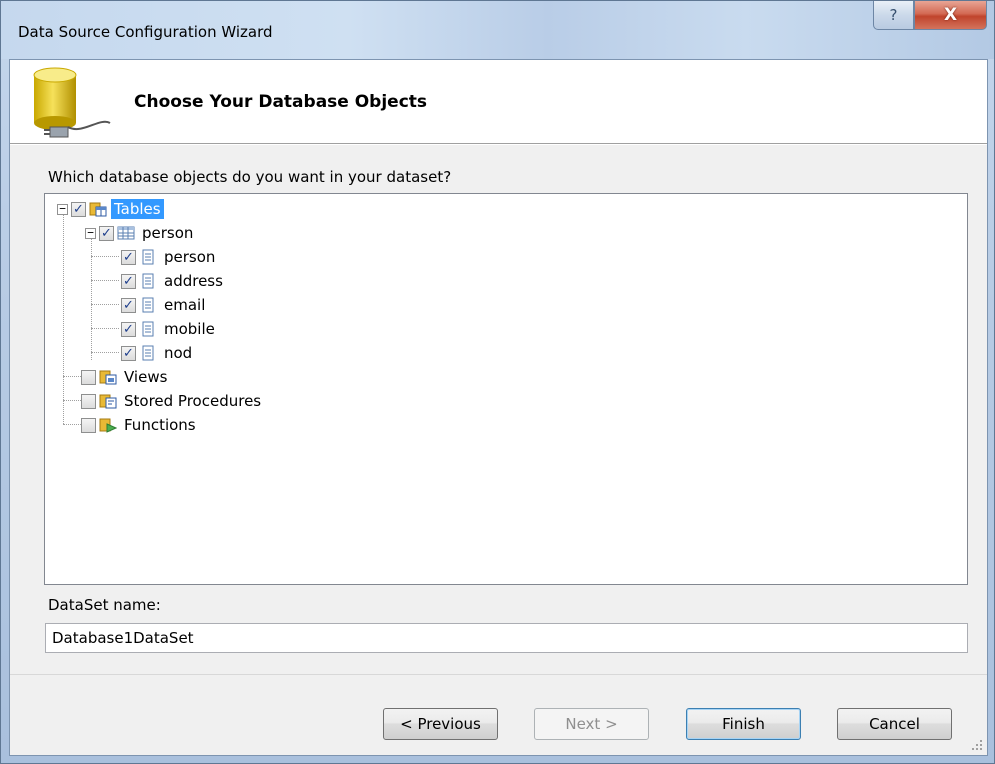 This screenshot has height=764, width=995. Describe the element at coordinates (108, 425) in the screenshot. I see `functions-folder-icon` at that location.